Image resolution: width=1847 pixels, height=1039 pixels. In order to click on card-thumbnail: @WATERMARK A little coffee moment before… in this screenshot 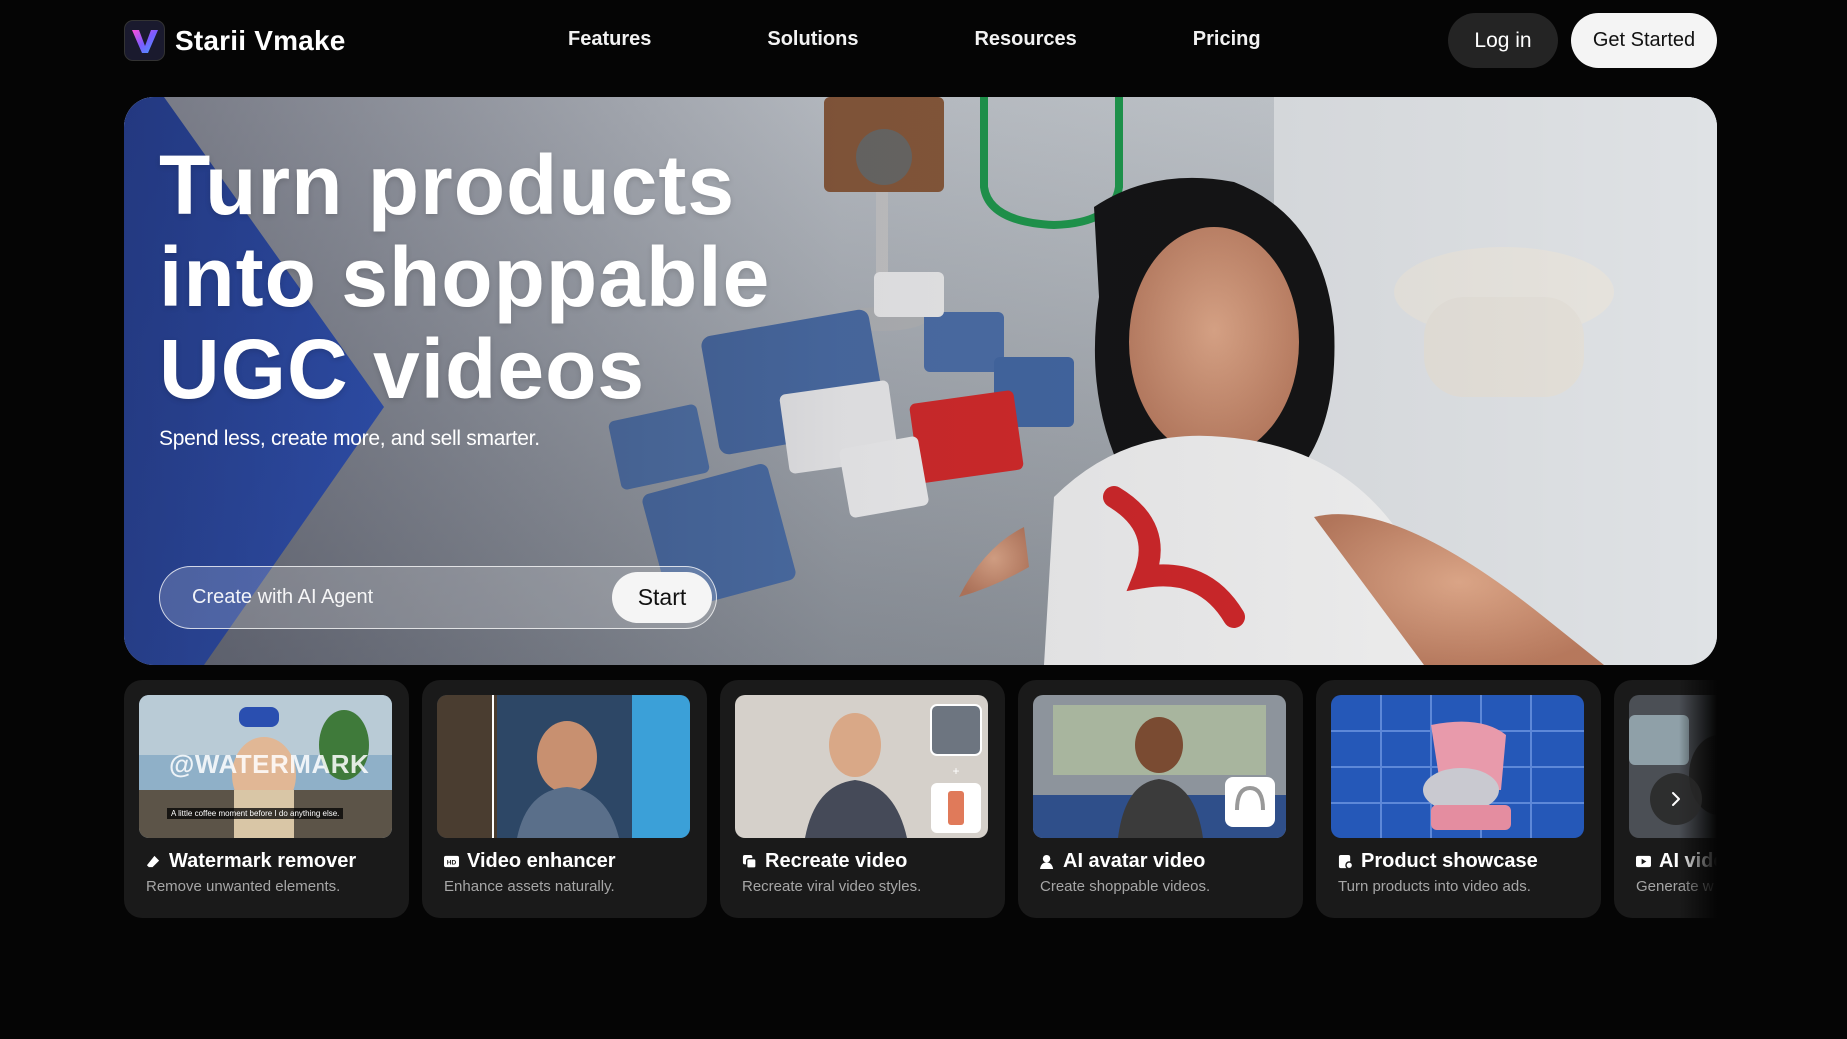, I will do `click(265, 766)`.